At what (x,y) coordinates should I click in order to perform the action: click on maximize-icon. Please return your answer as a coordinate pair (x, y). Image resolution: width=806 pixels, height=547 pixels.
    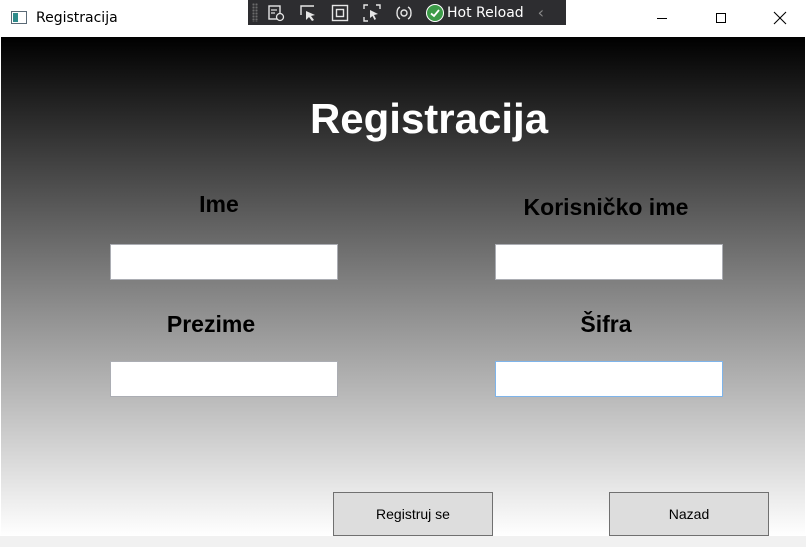
    Looking at the image, I should click on (721, 18).